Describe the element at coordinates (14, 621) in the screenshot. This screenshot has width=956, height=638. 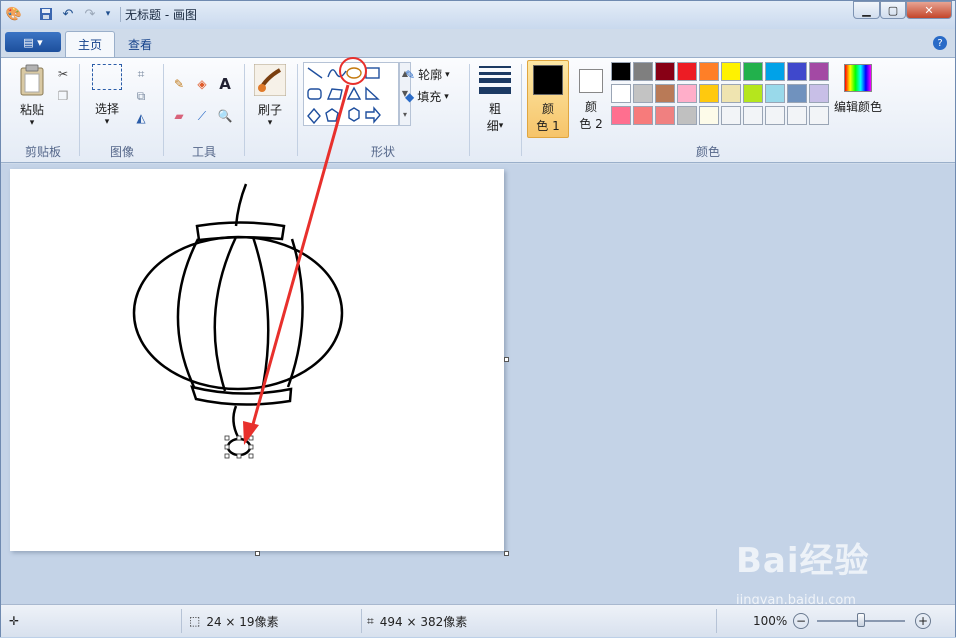
I see `cursor-position-icon: ✛` at that location.